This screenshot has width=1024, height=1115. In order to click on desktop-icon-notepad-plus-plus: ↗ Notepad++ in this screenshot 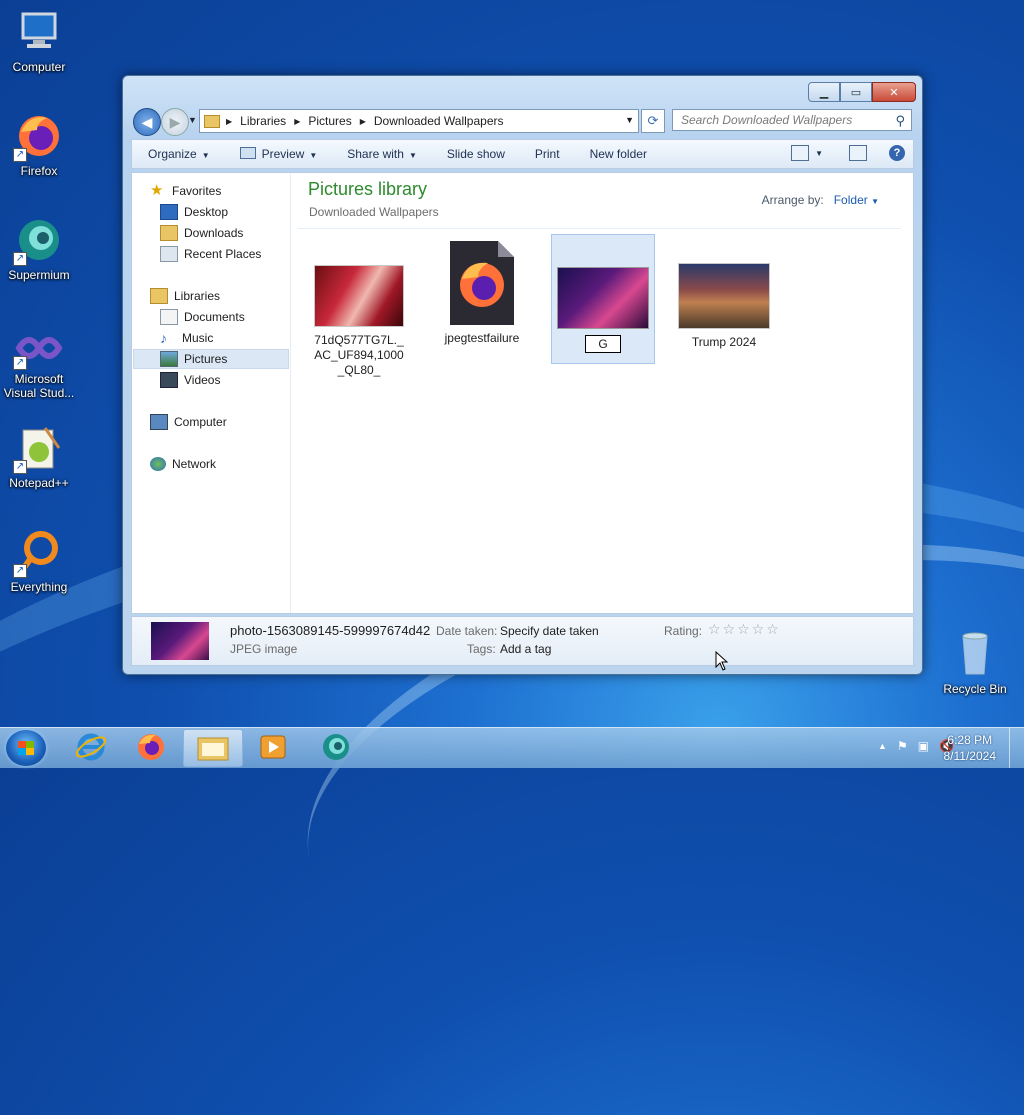, I will do `click(39, 457)`.